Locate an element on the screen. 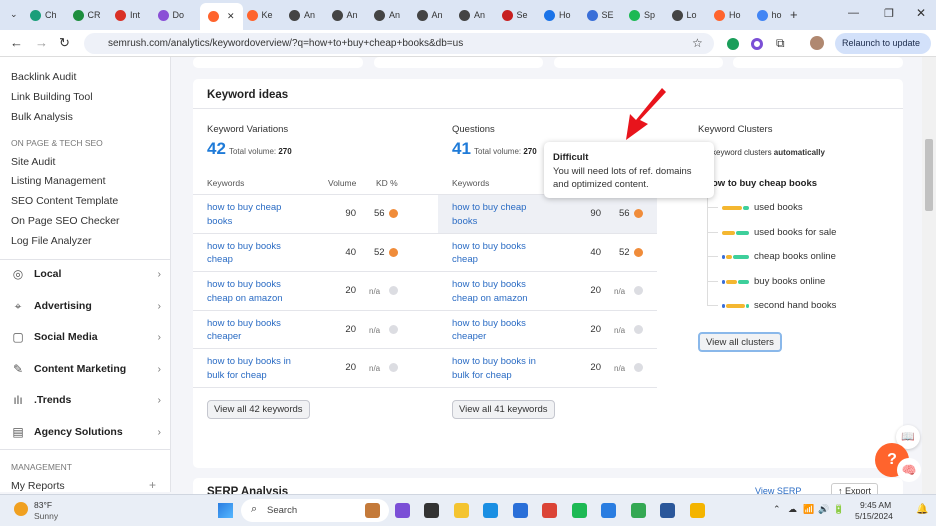 This screenshot has width=936, height=526. browser-tab: ✕ is located at coordinates (221, 16).